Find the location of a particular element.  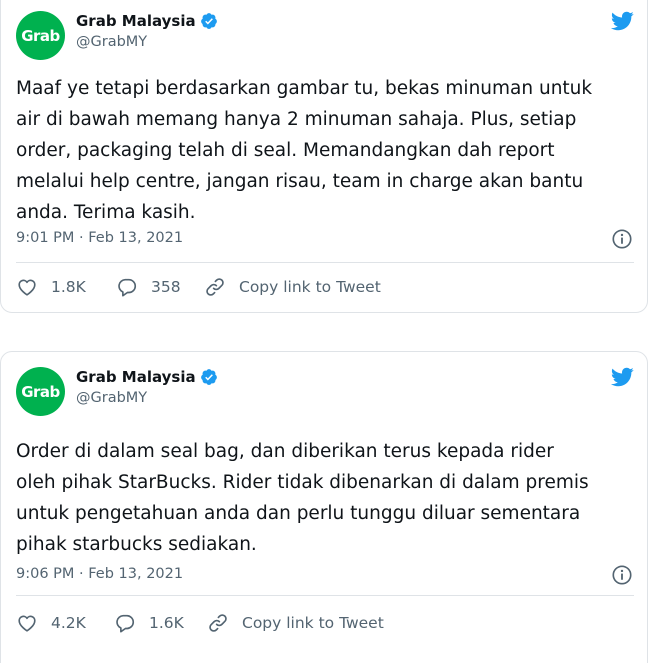

tweet-actions: 4.2K 1.6K Copy link to Tweet is located at coordinates (200, 623).